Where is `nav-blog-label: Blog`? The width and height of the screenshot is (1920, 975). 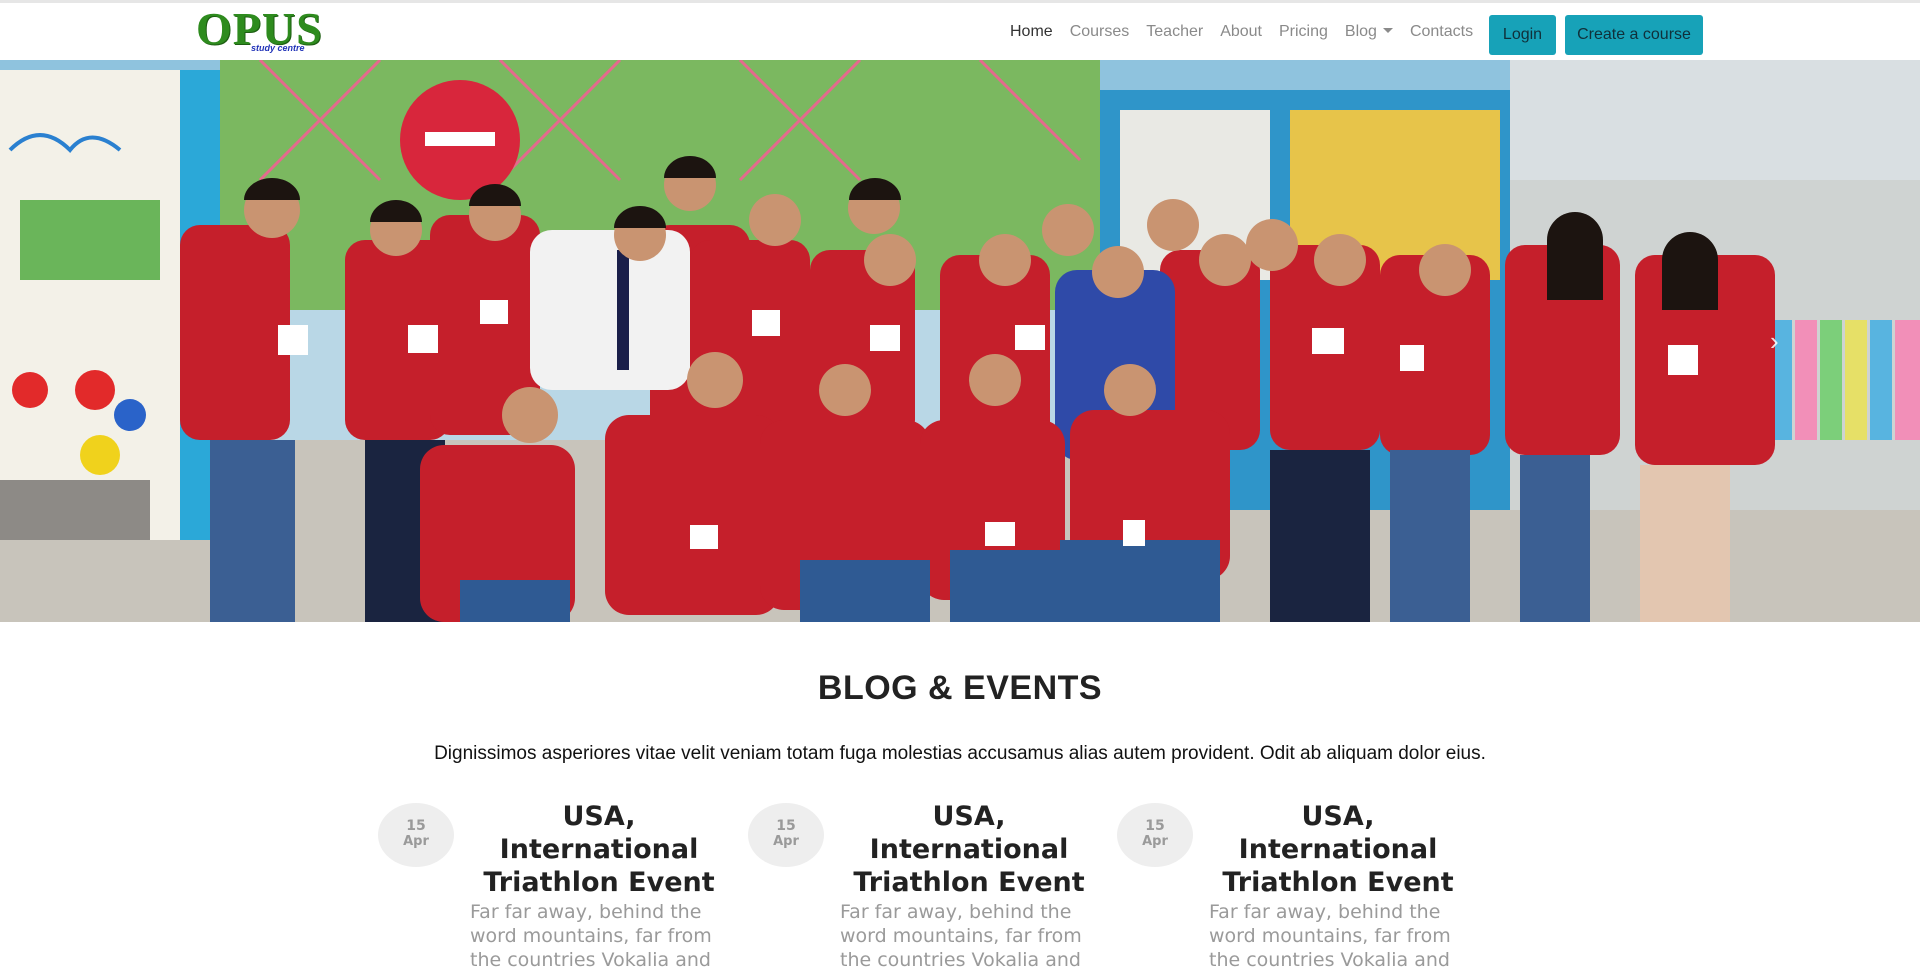
nav-blog-label: Blog is located at coordinates (1360, 31).